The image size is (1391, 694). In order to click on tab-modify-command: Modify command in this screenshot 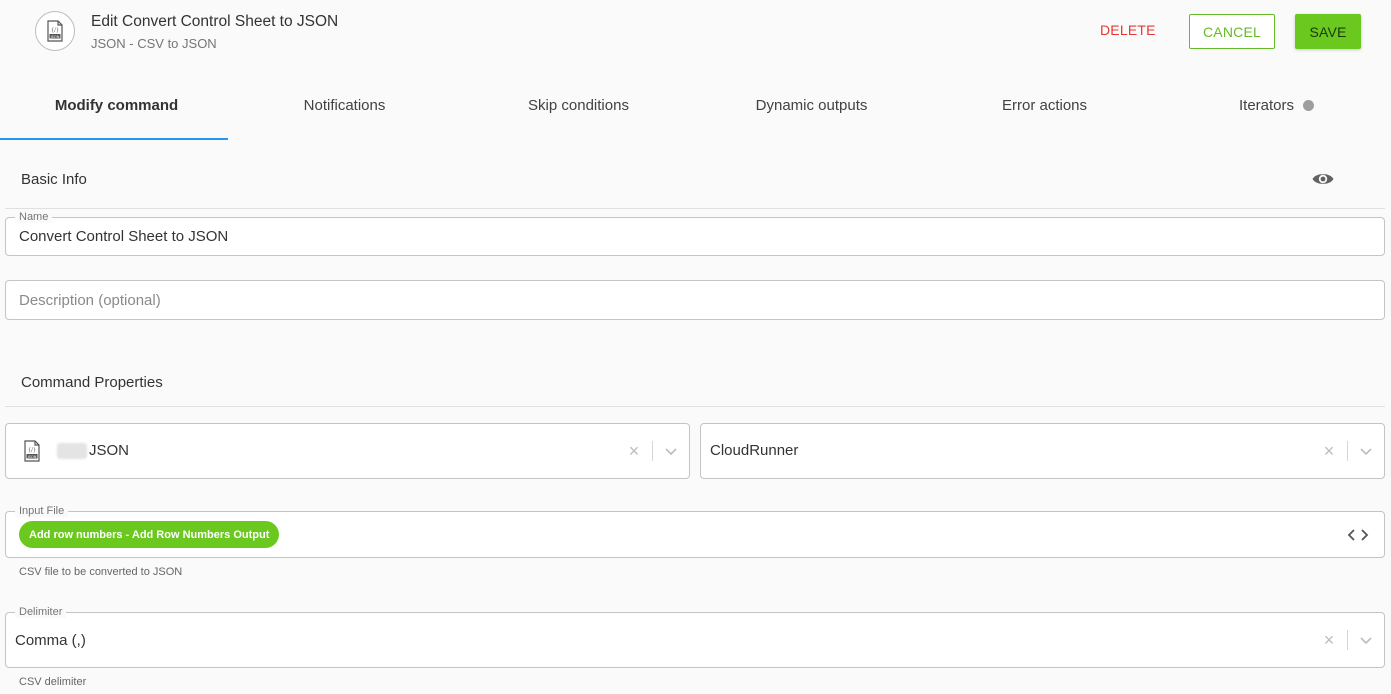, I will do `click(116, 105)`.